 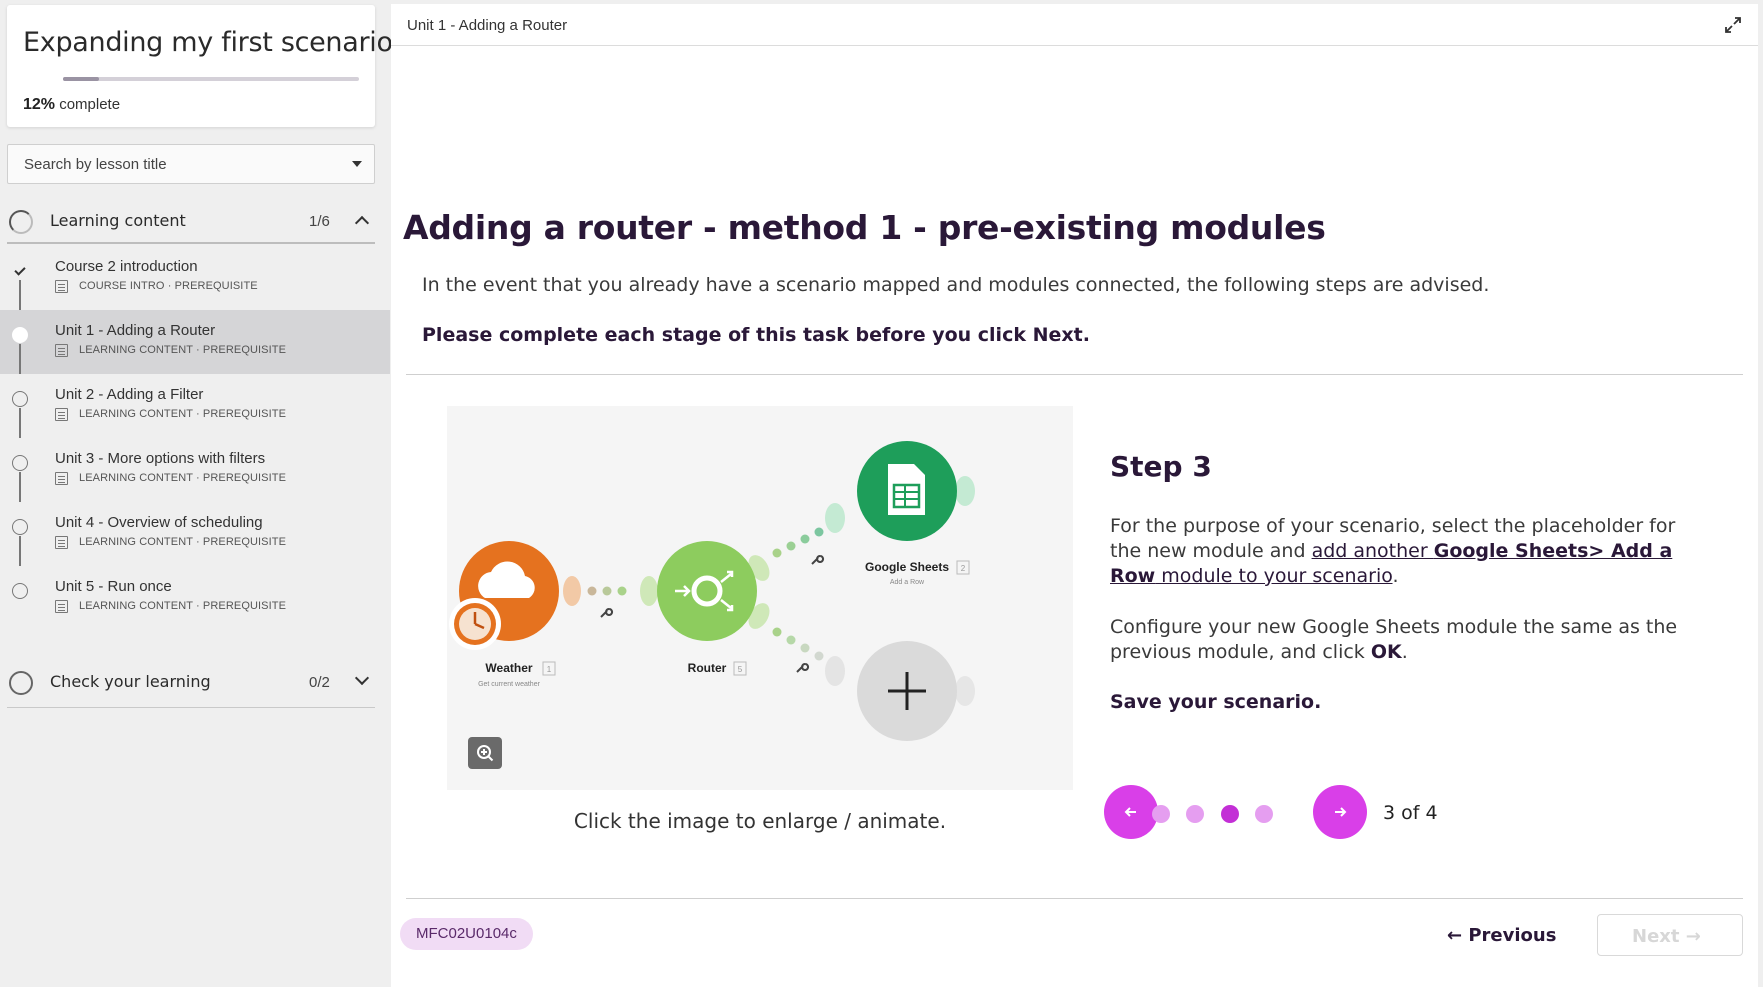 I want to click on section-learning-content: Learning content 1/6, so click(x=191, y=221).